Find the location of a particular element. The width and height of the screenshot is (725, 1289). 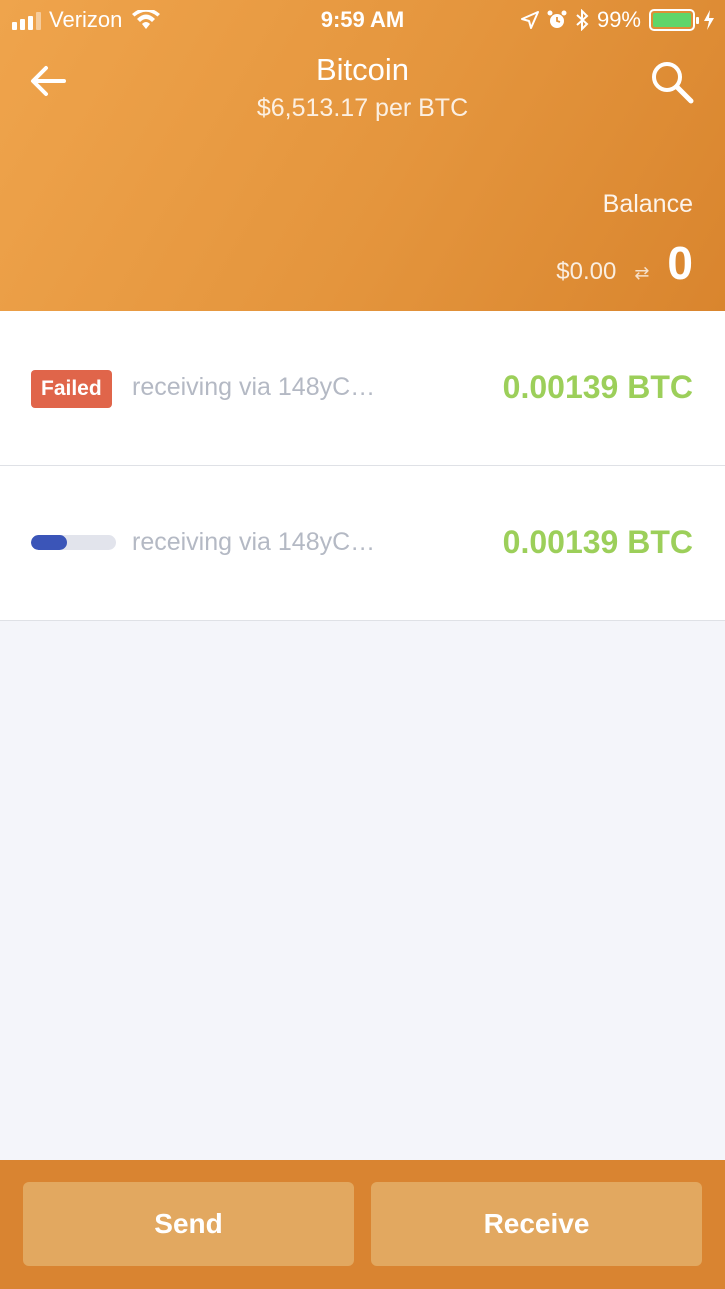

transaction-row: Failed receiving via 148yC… 0.00139 BTC is located at coordinates (362, 388).